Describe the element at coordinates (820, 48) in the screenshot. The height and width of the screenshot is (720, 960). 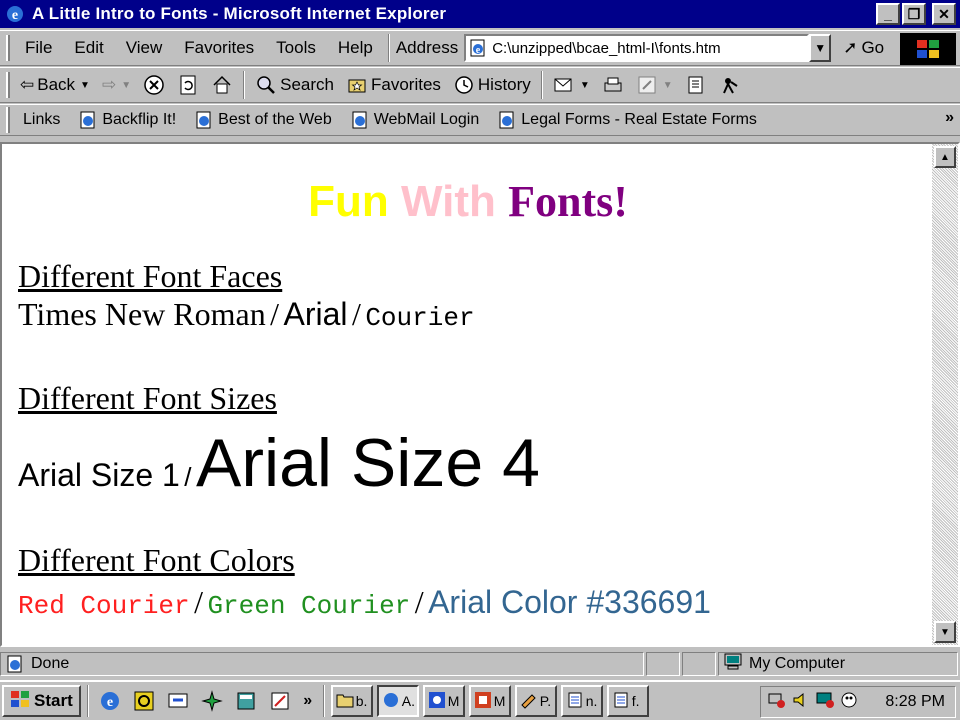
I see `address-dropdown-button: ▼` at that location.